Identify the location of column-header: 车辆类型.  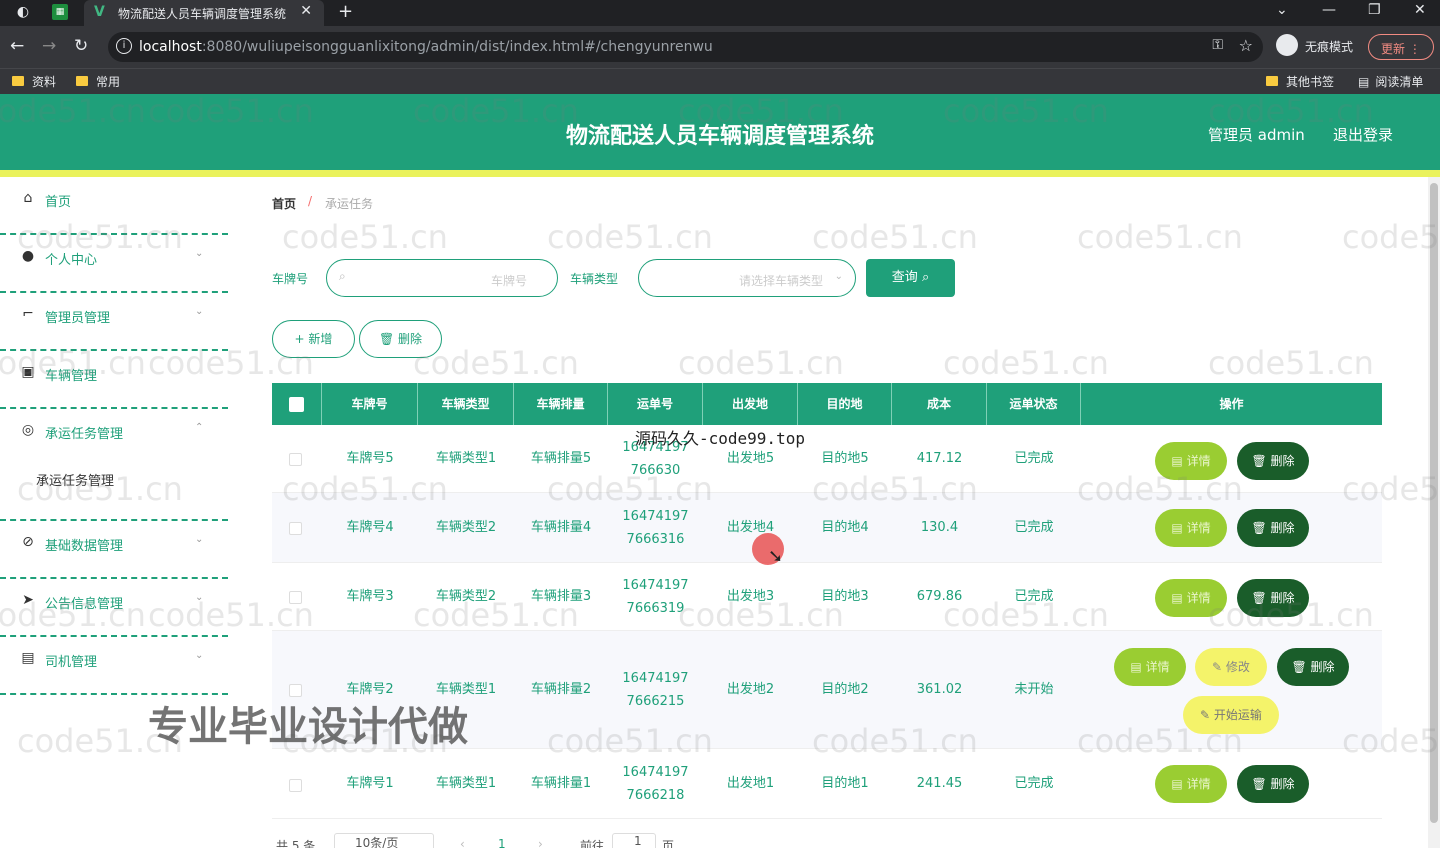
(466, 404).